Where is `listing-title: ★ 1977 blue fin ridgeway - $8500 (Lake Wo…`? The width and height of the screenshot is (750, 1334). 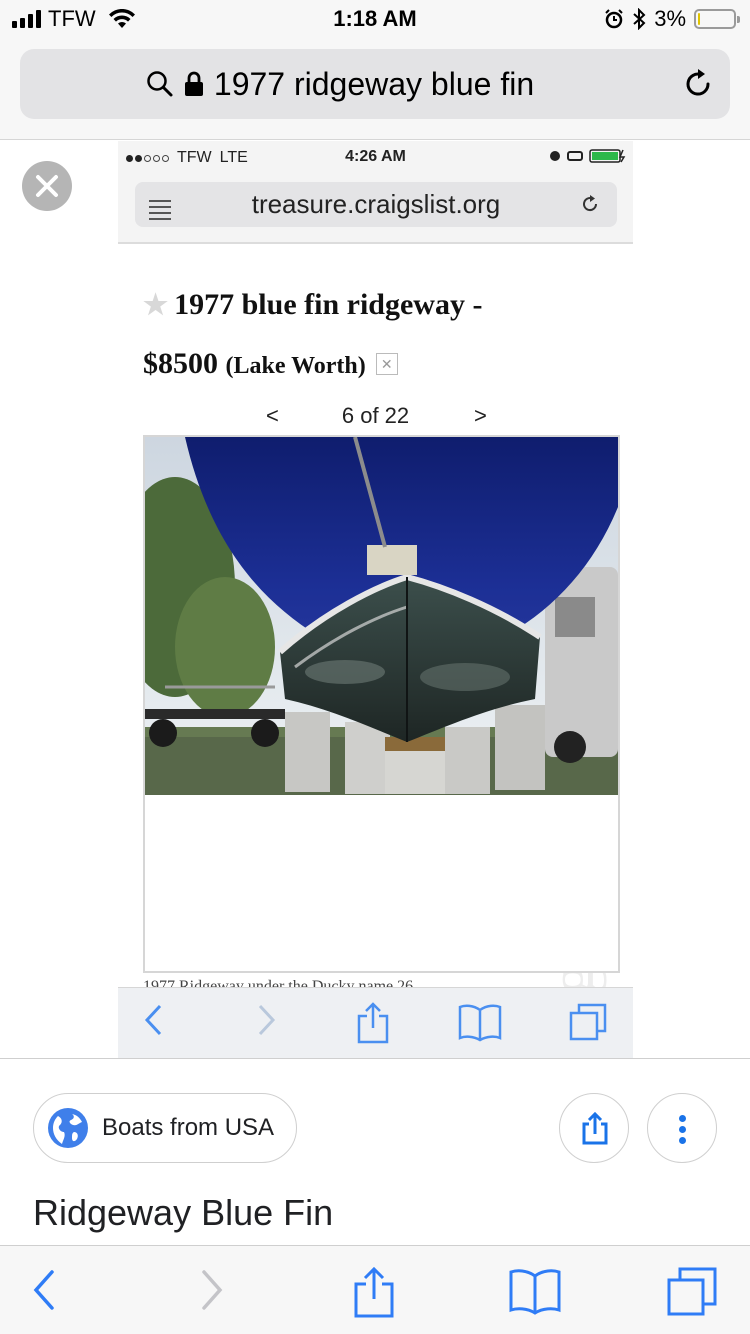 listing-title: ★ 1977 blue fin ridgeway - $8500 (Lake Wo… is located at coordinates (378, 335).